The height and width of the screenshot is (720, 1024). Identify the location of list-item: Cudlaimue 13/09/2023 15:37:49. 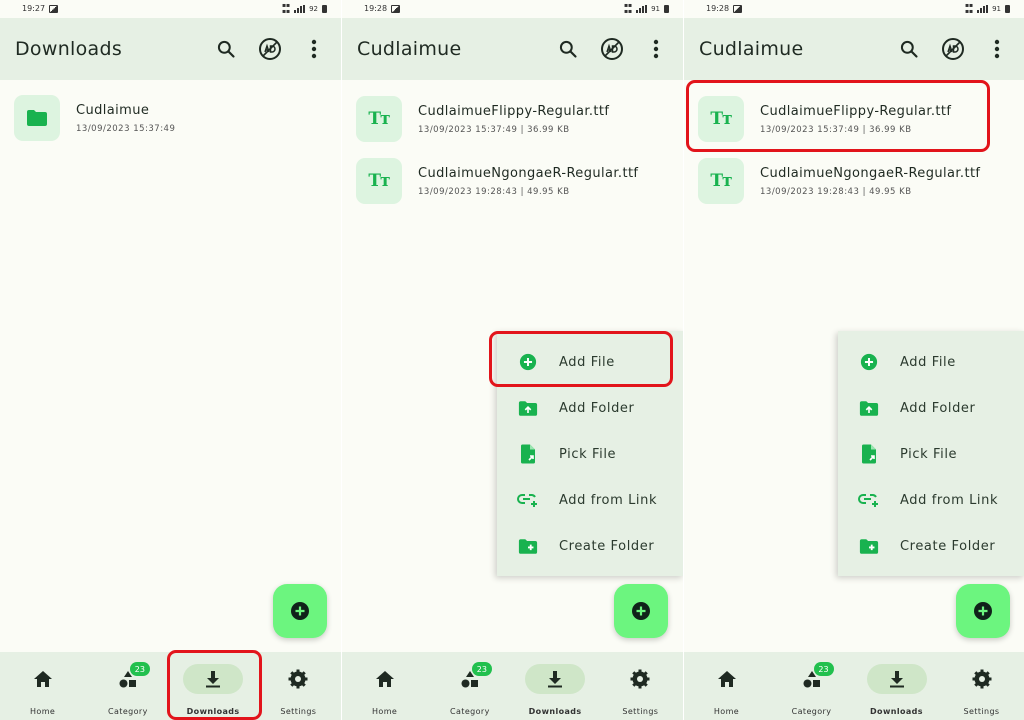
(170, 118).